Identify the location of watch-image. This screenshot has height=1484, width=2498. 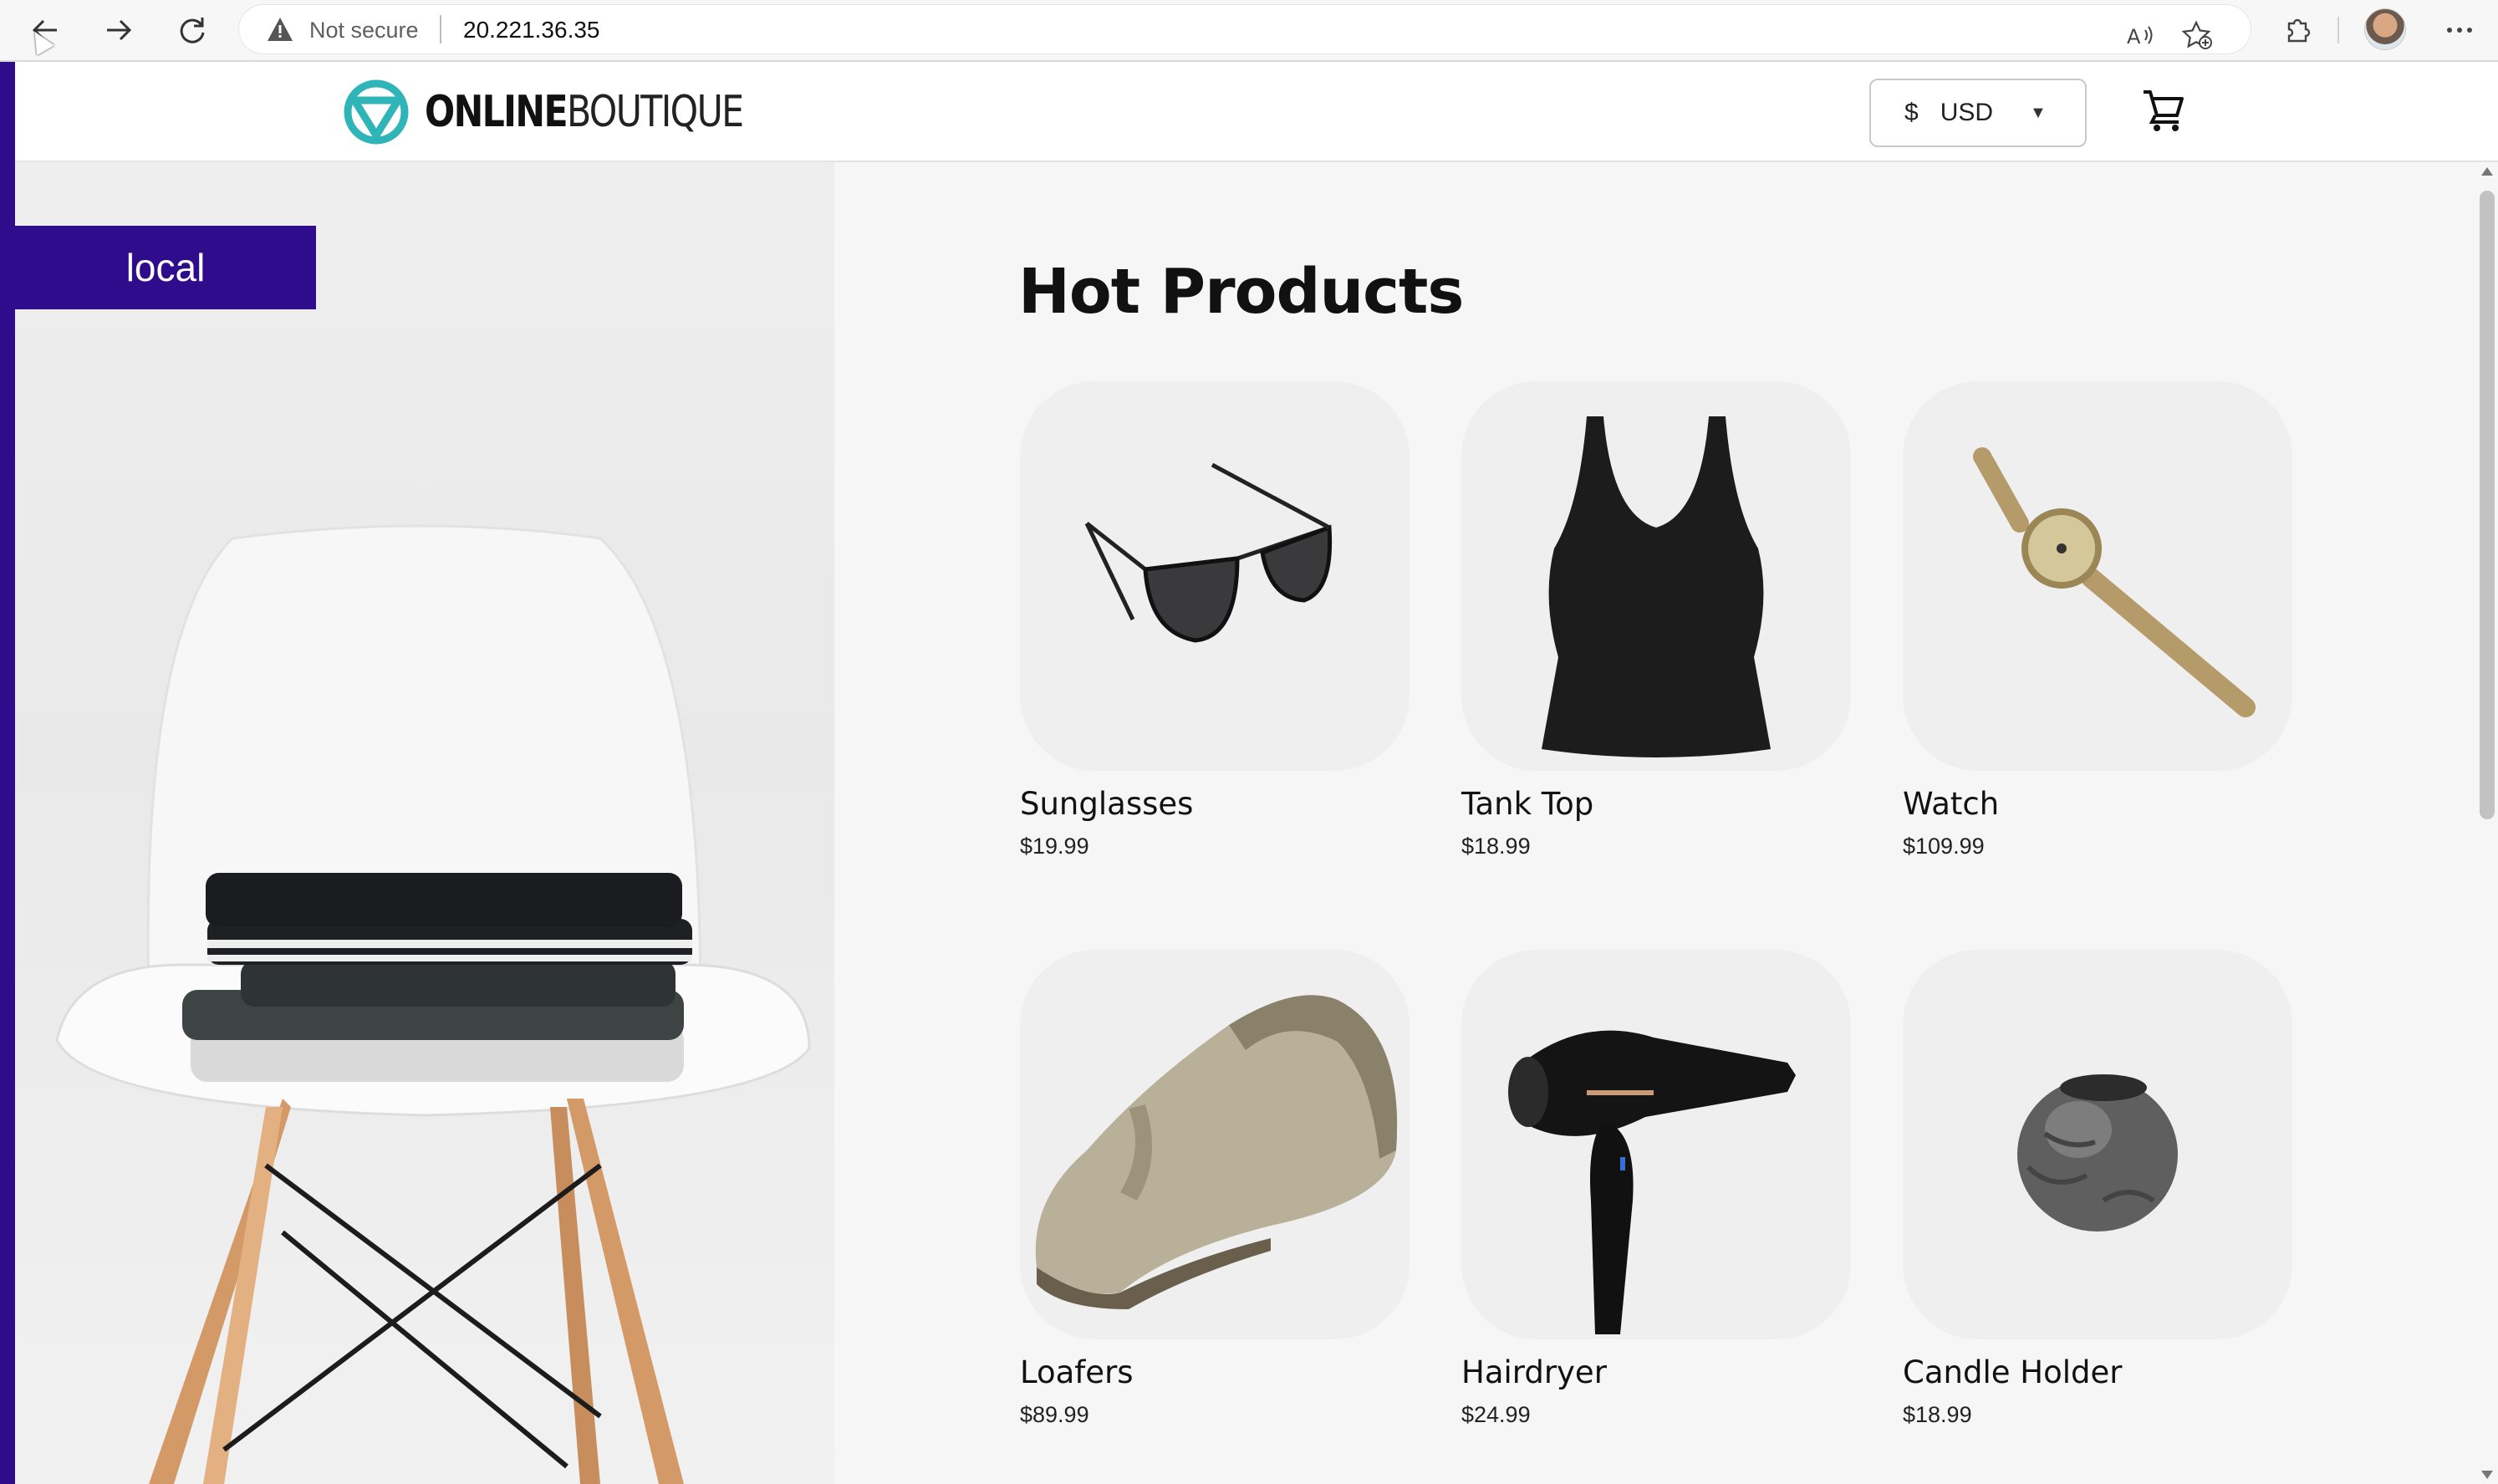
(2114, 582).